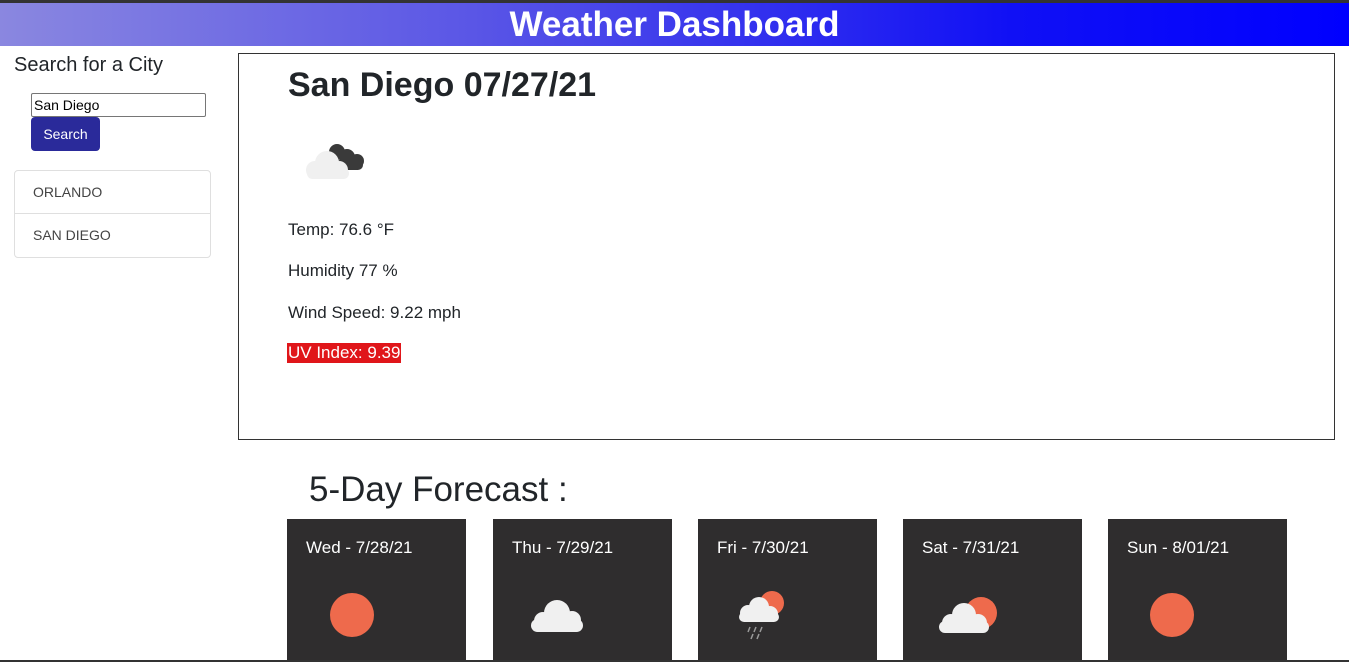 The image size is (1349, 662). What do you see at coordinates (763, 547) in the screenshot?
I see `forecast-date: Fri - 7/30/21` at bounding box center [763, 547].